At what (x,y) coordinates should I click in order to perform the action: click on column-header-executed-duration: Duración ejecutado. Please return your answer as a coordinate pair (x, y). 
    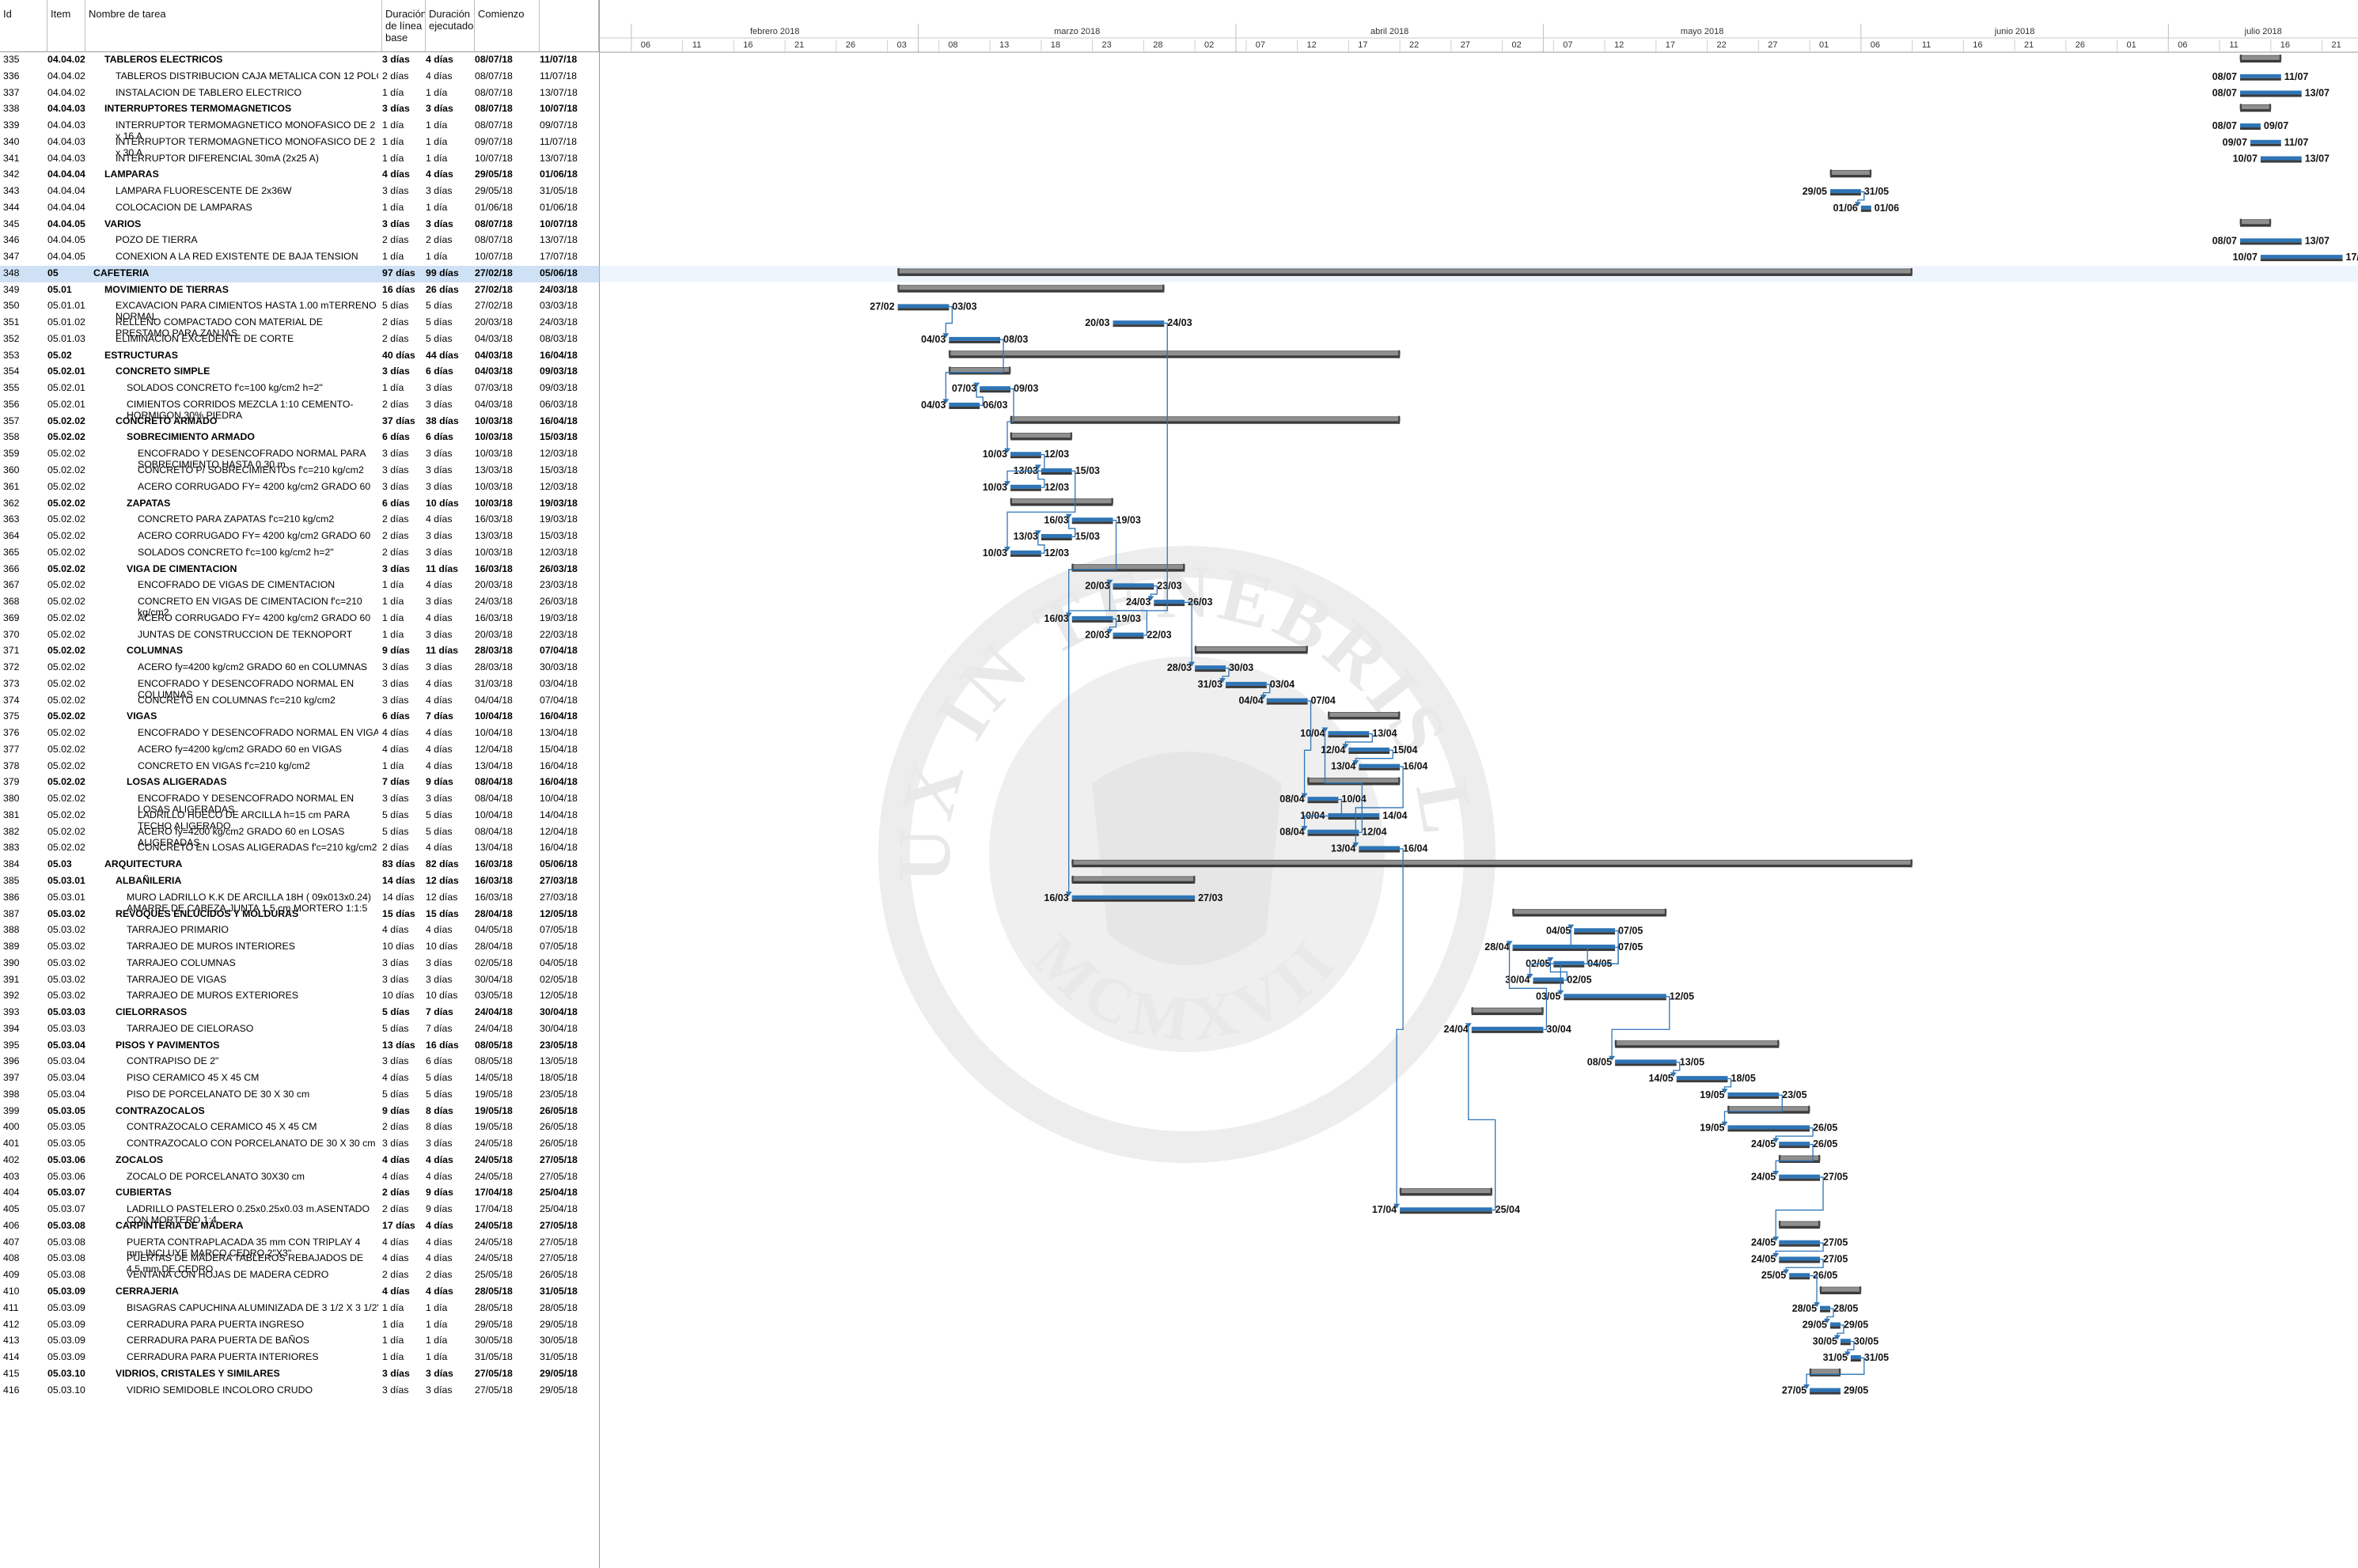
    Looking at the image, I should click on (451, 26).